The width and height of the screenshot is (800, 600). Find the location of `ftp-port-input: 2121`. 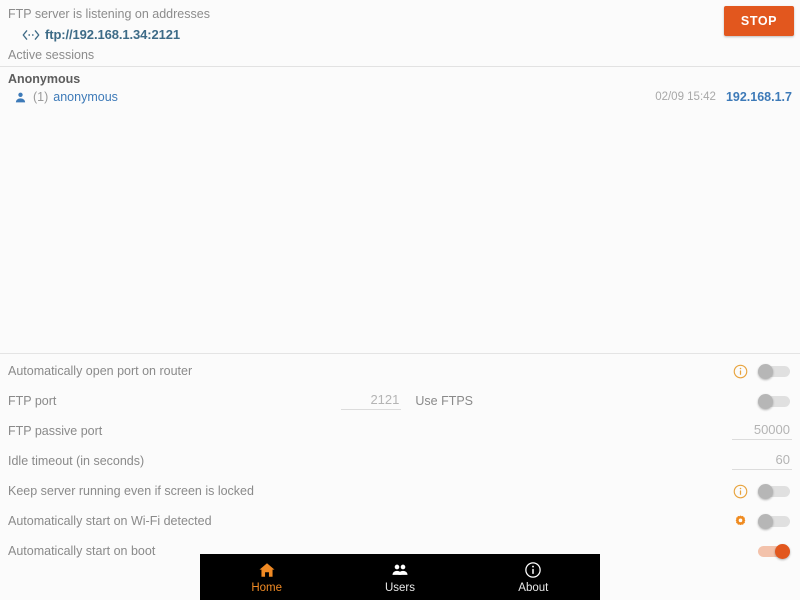

ftp-port-input: 2121 is located at coordinates (371, 401).